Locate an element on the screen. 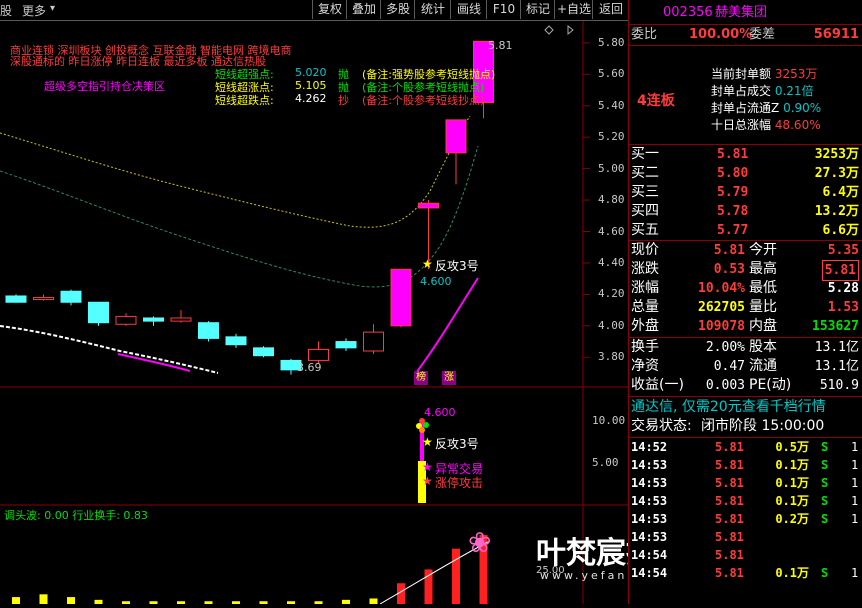  promo-banner: 通达信, 仅需20元查看千档行情 is located at coordinates (745, 407).